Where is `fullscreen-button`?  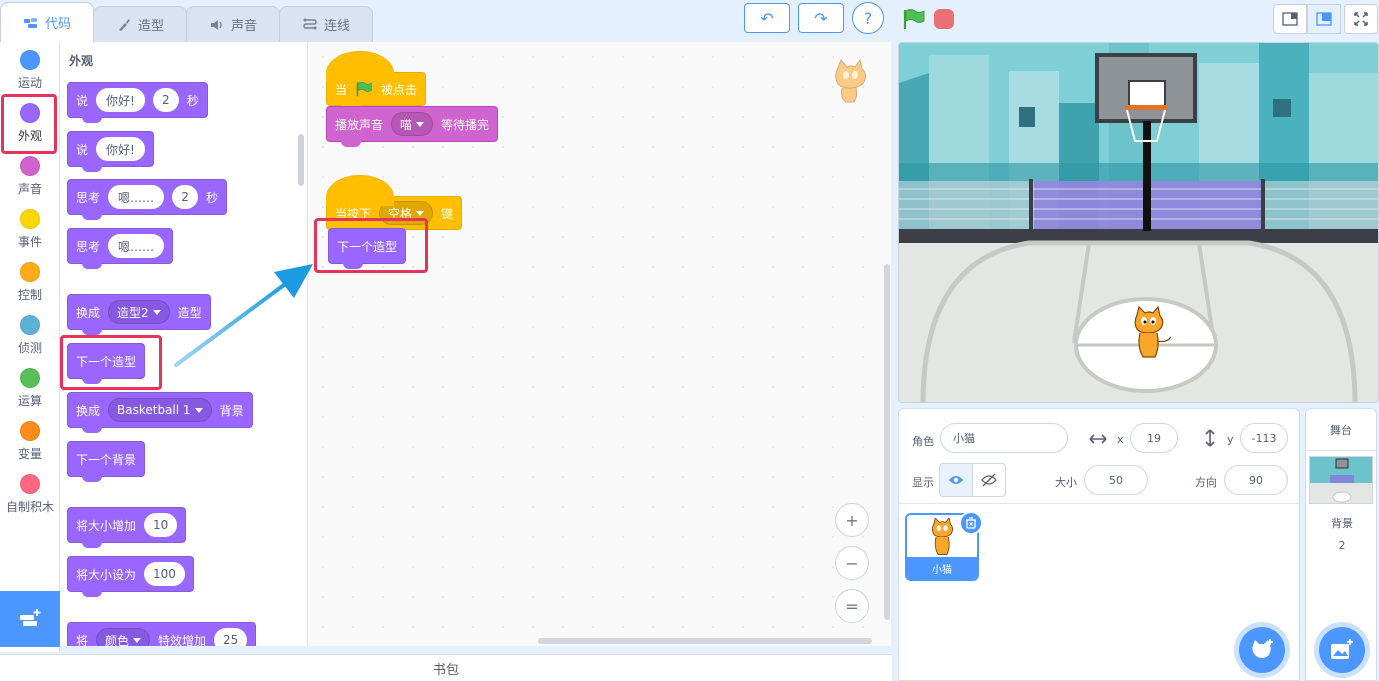
fullscreen-button is located at coordinates (1361, 19).